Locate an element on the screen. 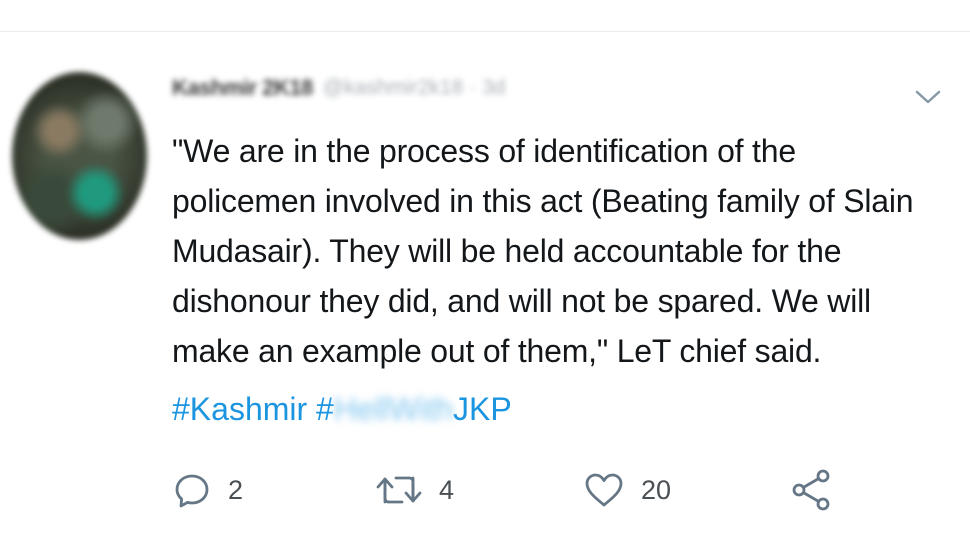 This screenshot has height=545, width=970. top-divider is located at coordinates (485, 31).